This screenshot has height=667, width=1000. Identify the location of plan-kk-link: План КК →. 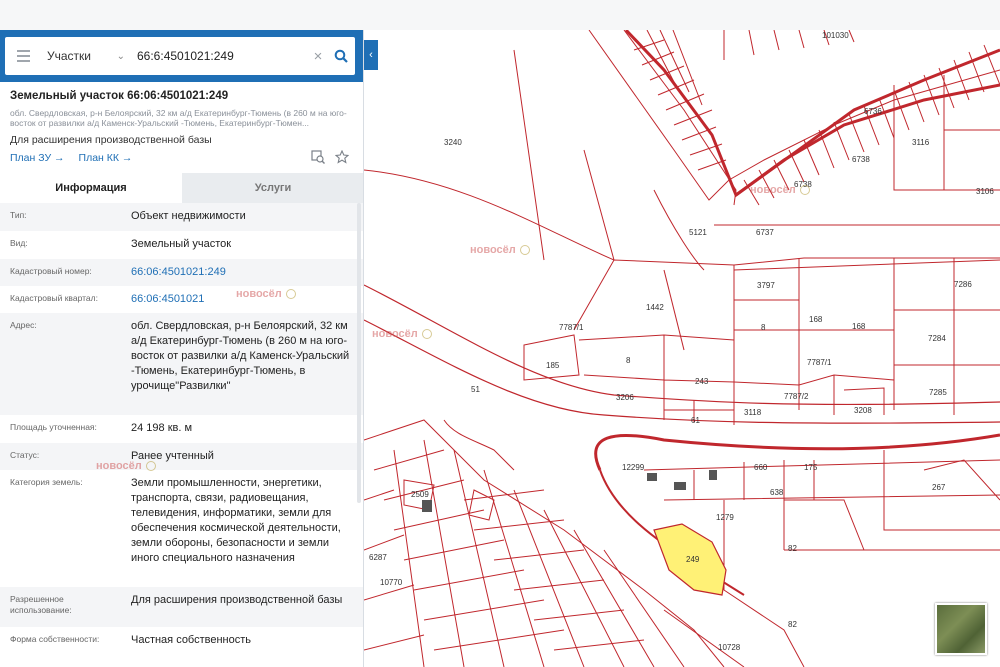
(106, 158).